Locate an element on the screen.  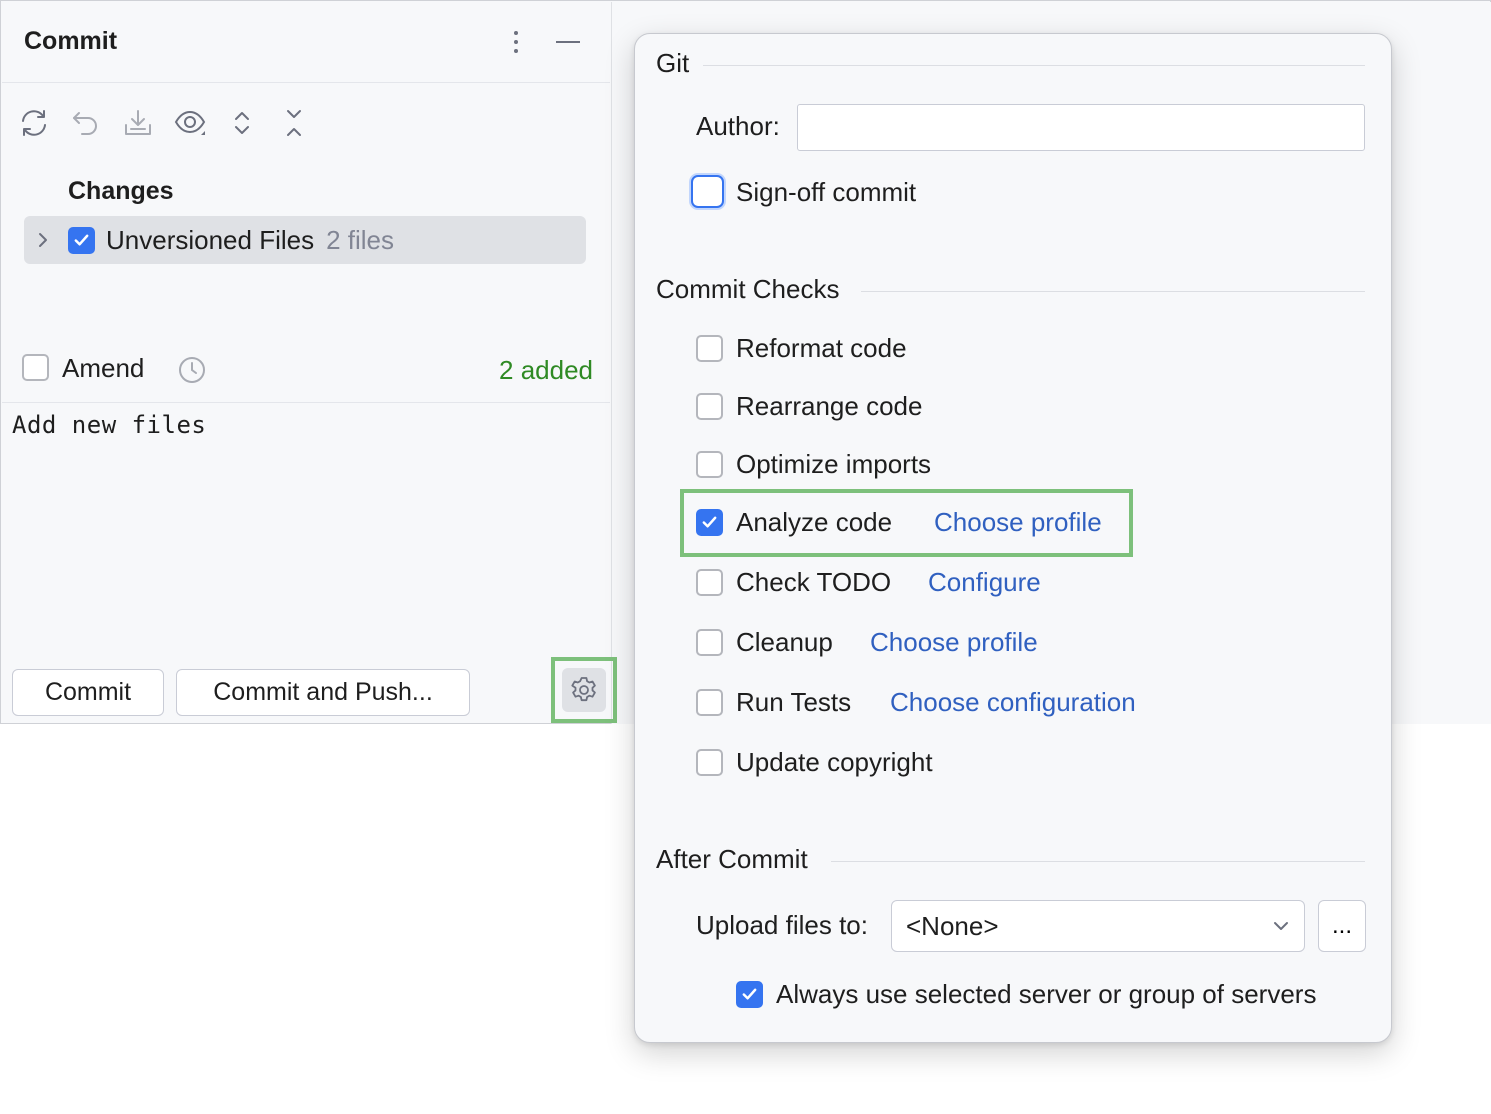
reformat-code-checkbox is located at coordinates (709, 348).